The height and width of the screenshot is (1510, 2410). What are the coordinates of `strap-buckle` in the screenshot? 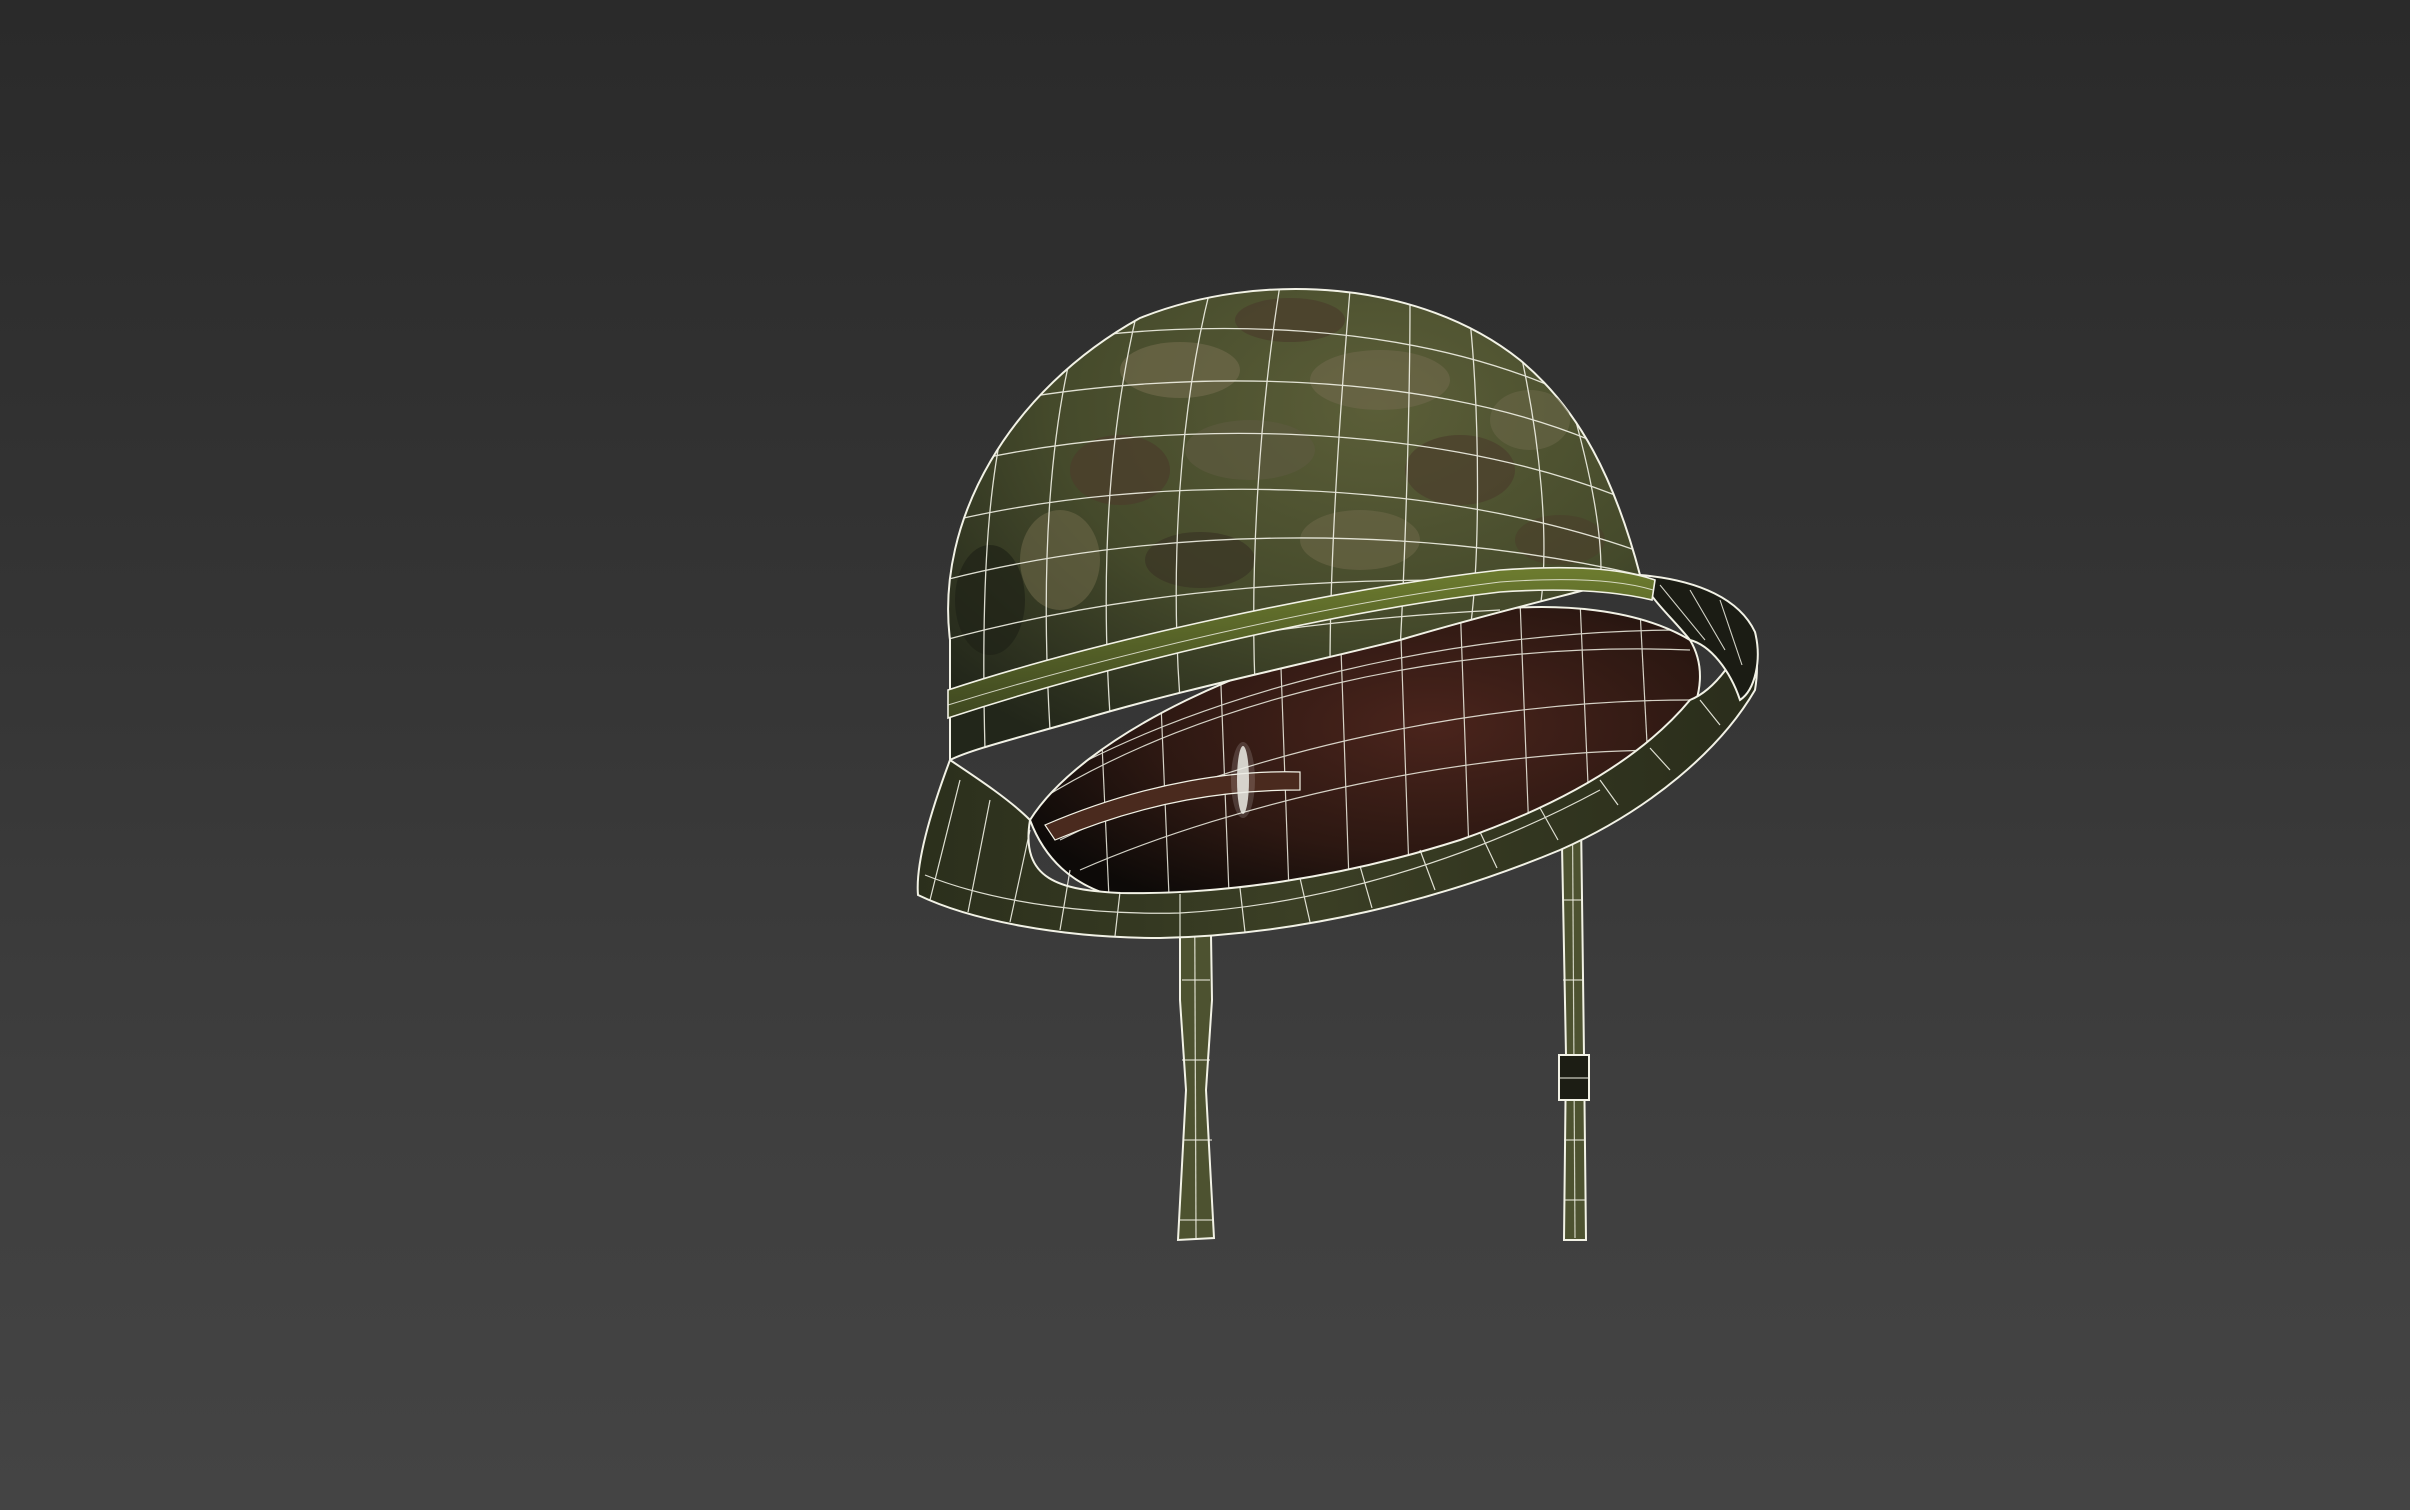 It's located at (1574, 1077).